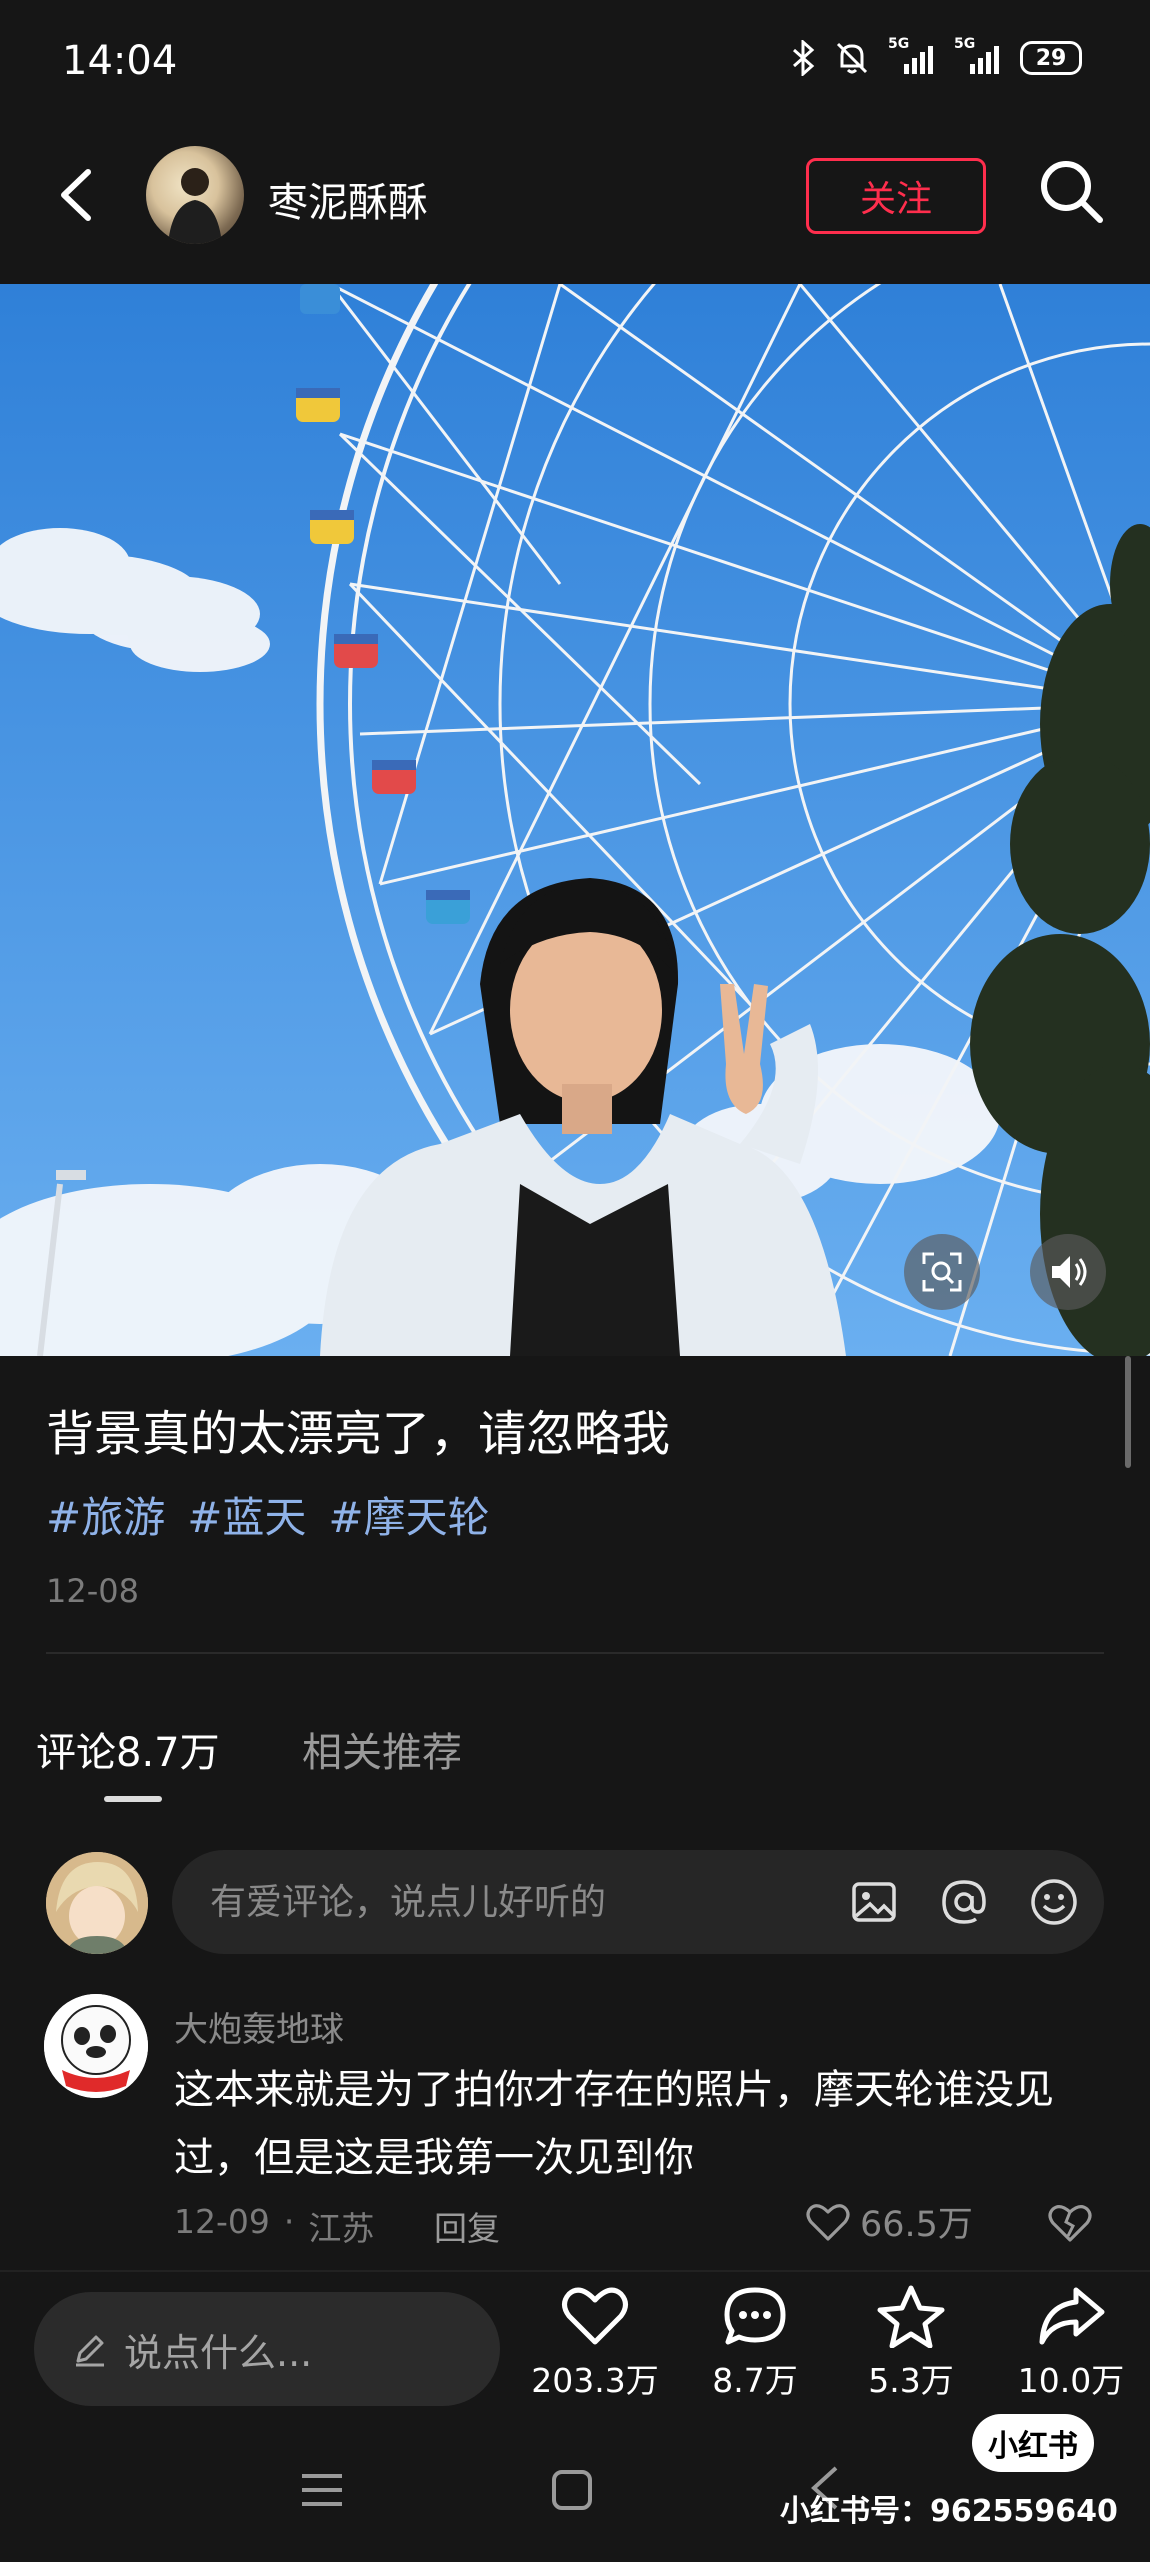 This screenshot has height=2562, width=1150. I want to click on comment-date: 12-09, so click(222, 2221).